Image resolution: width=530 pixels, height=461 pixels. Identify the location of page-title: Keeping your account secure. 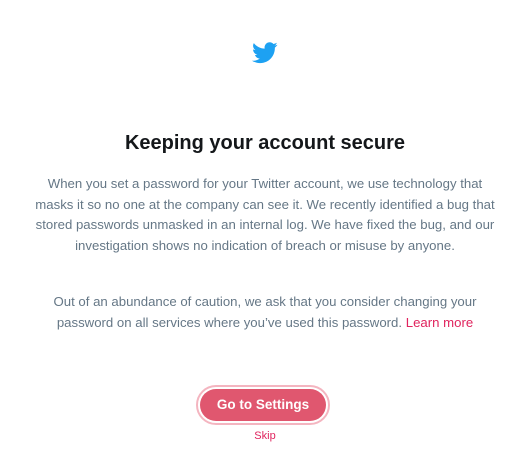
(265, 143).